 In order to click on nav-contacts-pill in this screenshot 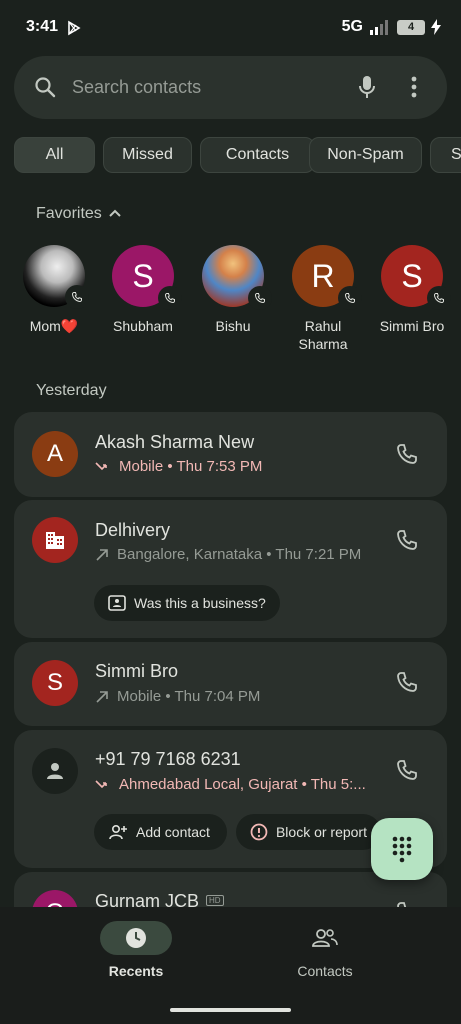, I will do `click(325, 938)`.